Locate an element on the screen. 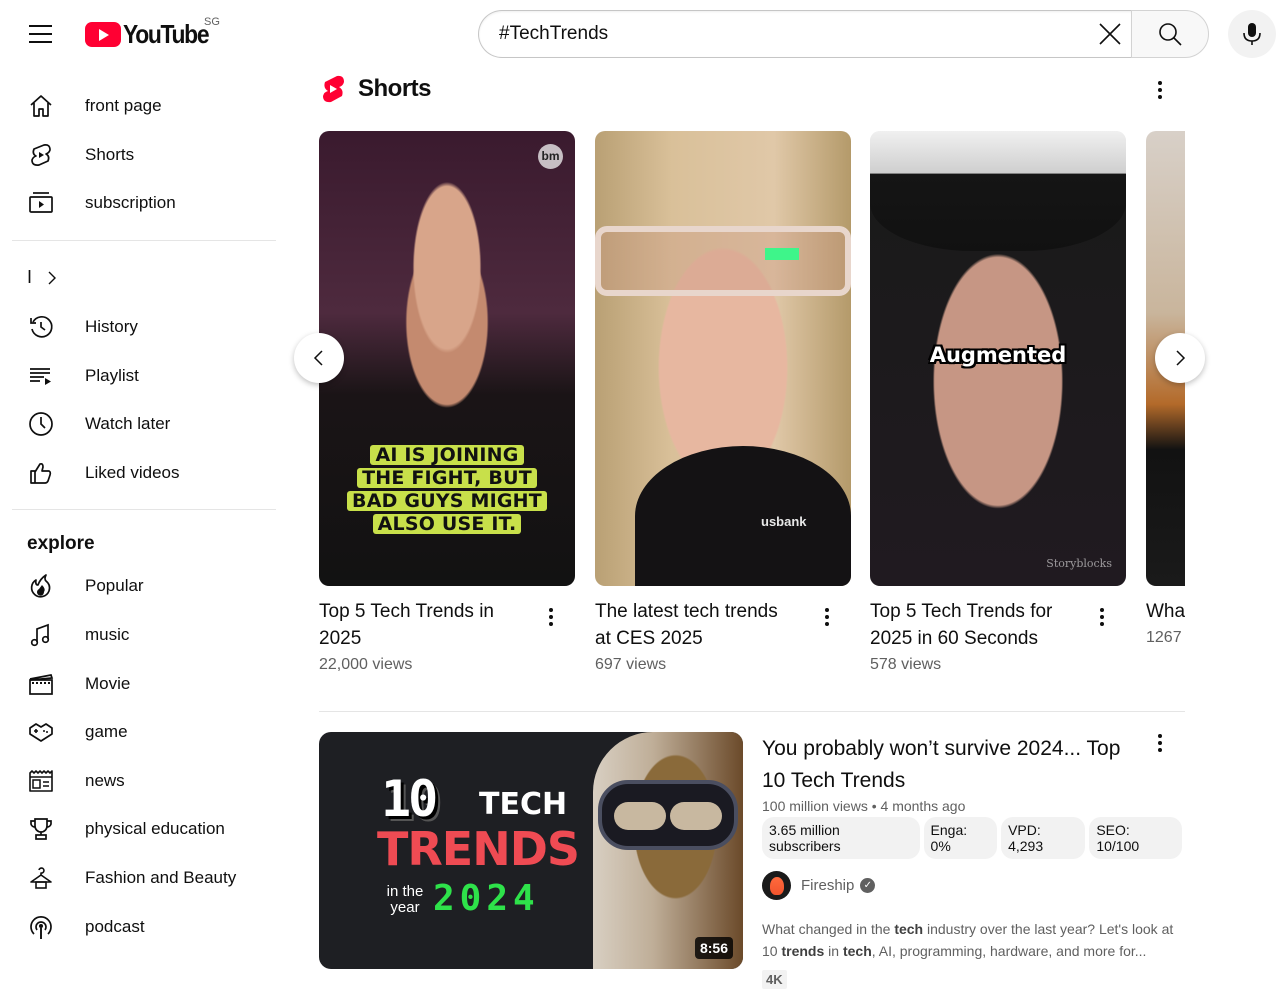 This screenshot has width=1280, height=989. shelf-previous-button is located at coordinates (319, 358).